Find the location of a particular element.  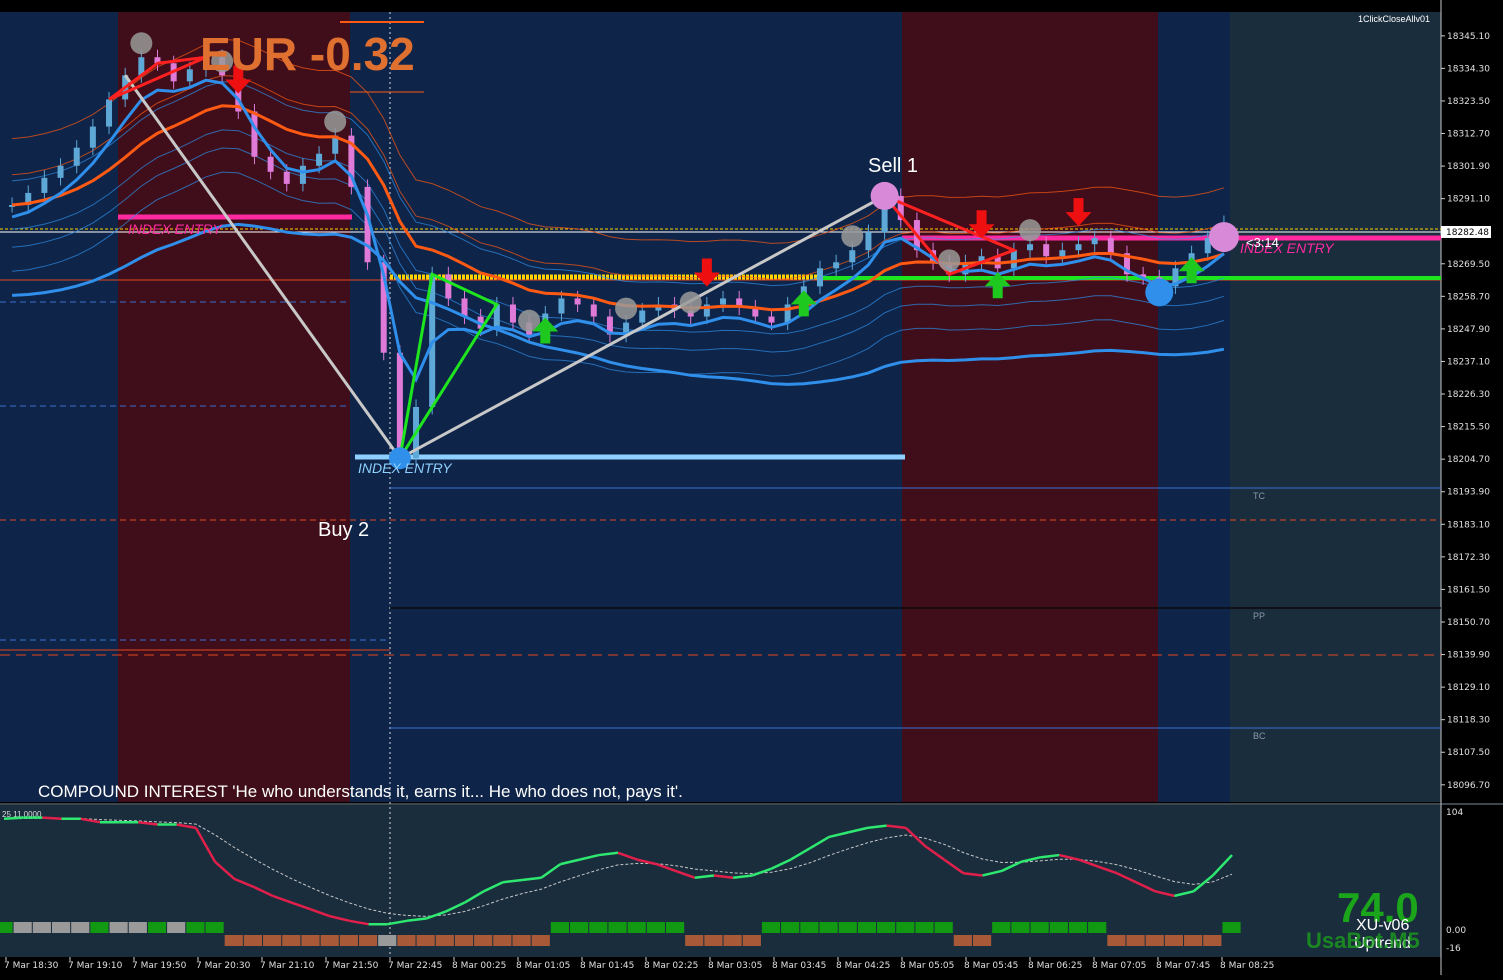

time-tick-label: 8 Mar 03:45 is located at coordinates (799, 966).